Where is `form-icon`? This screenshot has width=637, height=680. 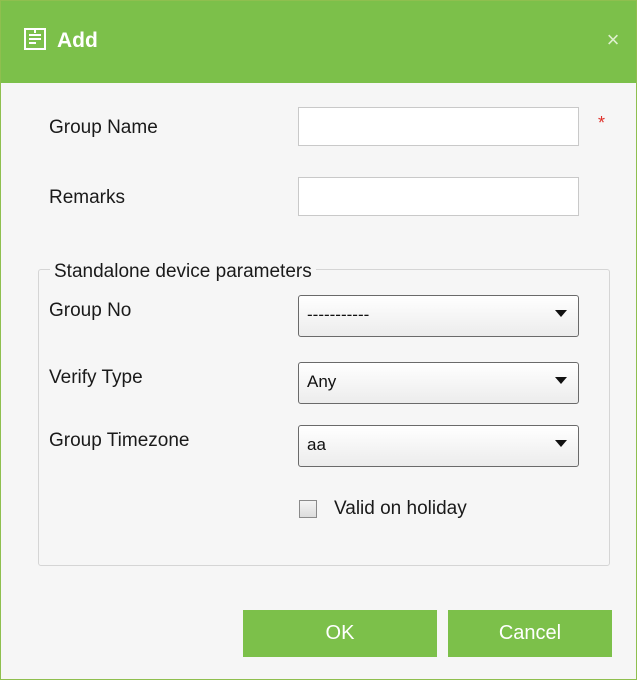
form-icon is located at coordinates (35, 39).